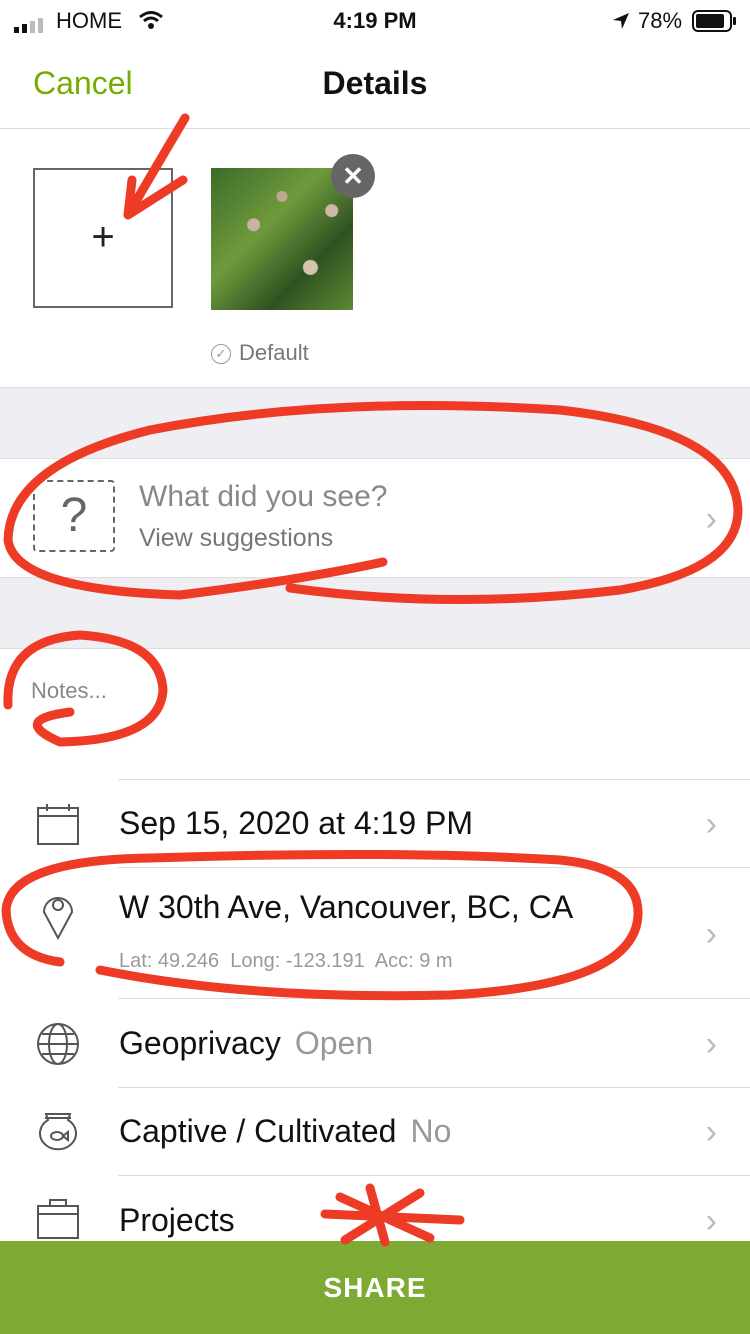  Describe the element at coordinates (74, 516) in the screenshot. I see `unknown-species-icon: ?` at that location.